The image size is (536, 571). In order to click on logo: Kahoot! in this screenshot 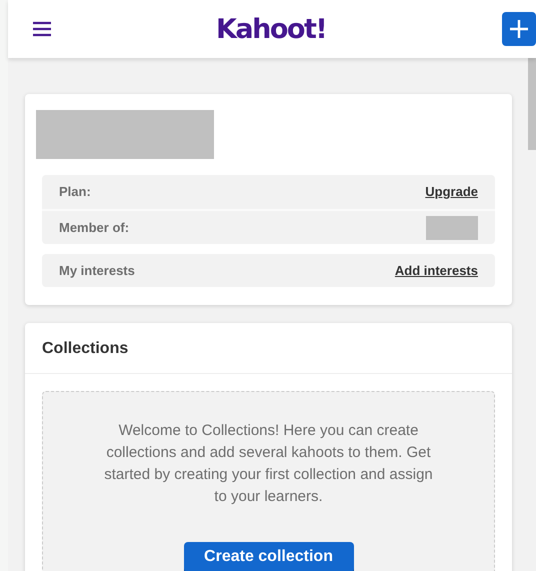, I will do `click(271, 29)`.